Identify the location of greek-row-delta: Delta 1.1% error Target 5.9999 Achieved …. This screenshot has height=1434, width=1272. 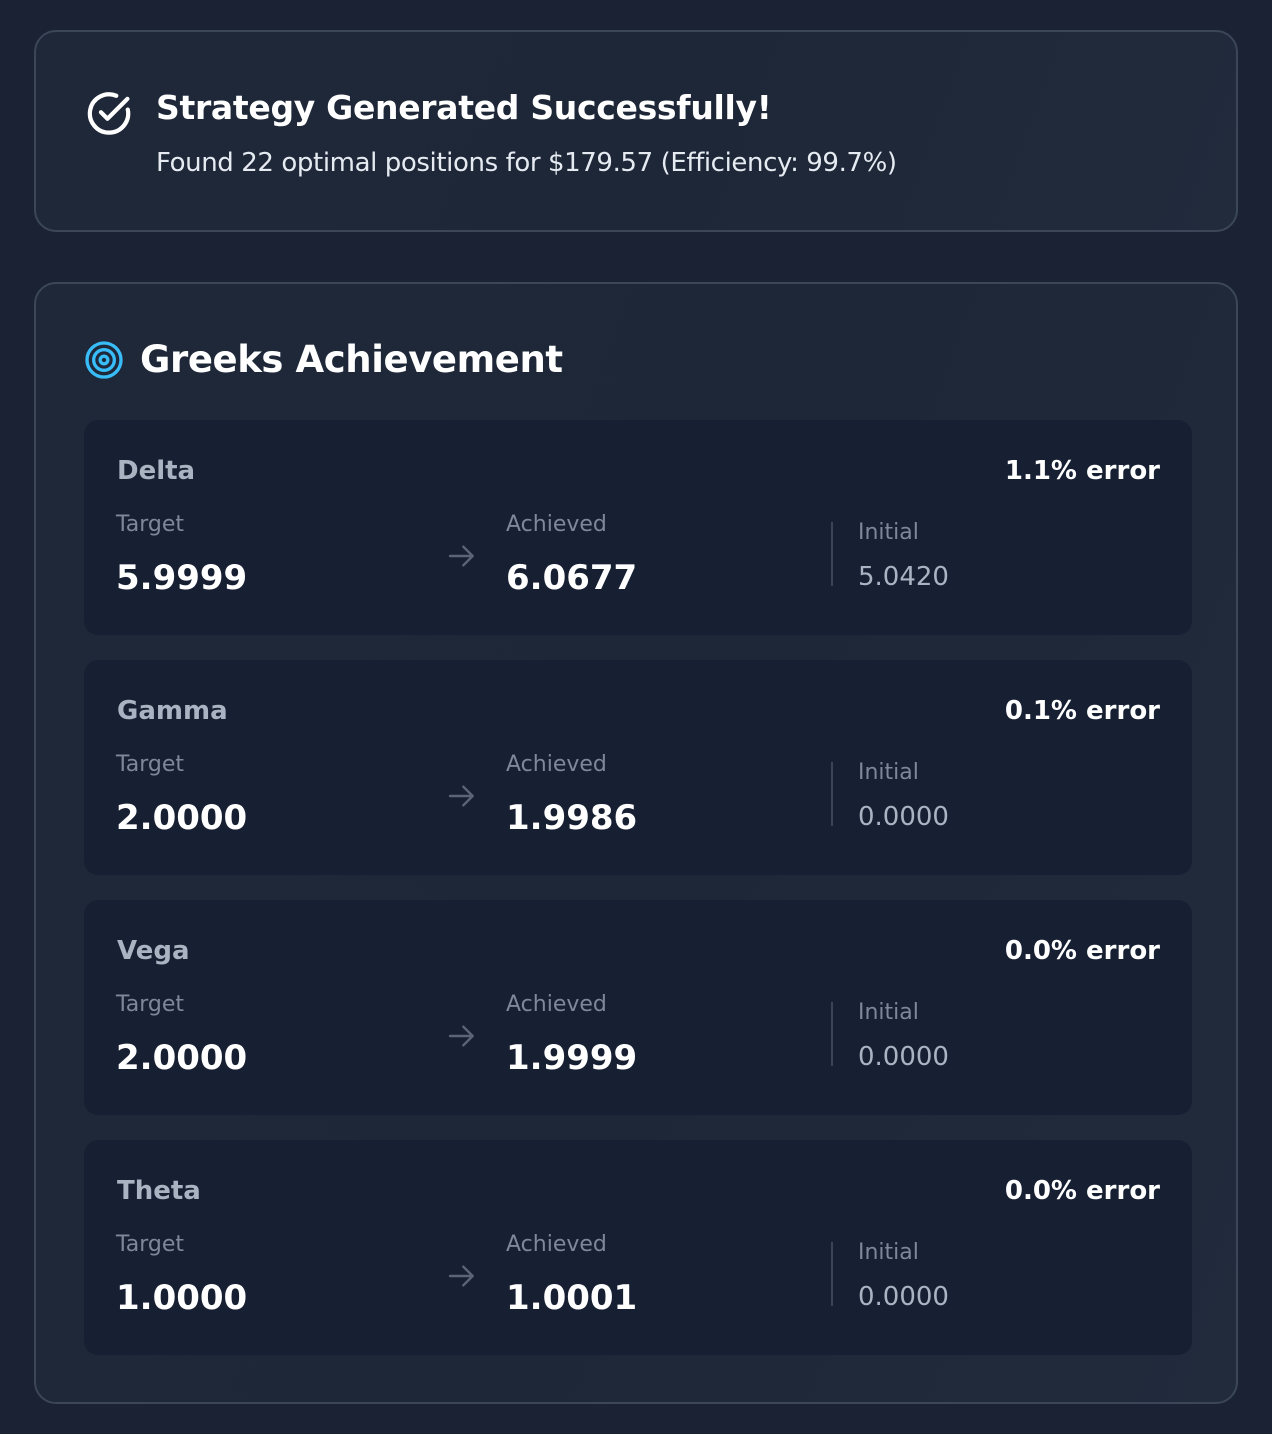
(638, 527).